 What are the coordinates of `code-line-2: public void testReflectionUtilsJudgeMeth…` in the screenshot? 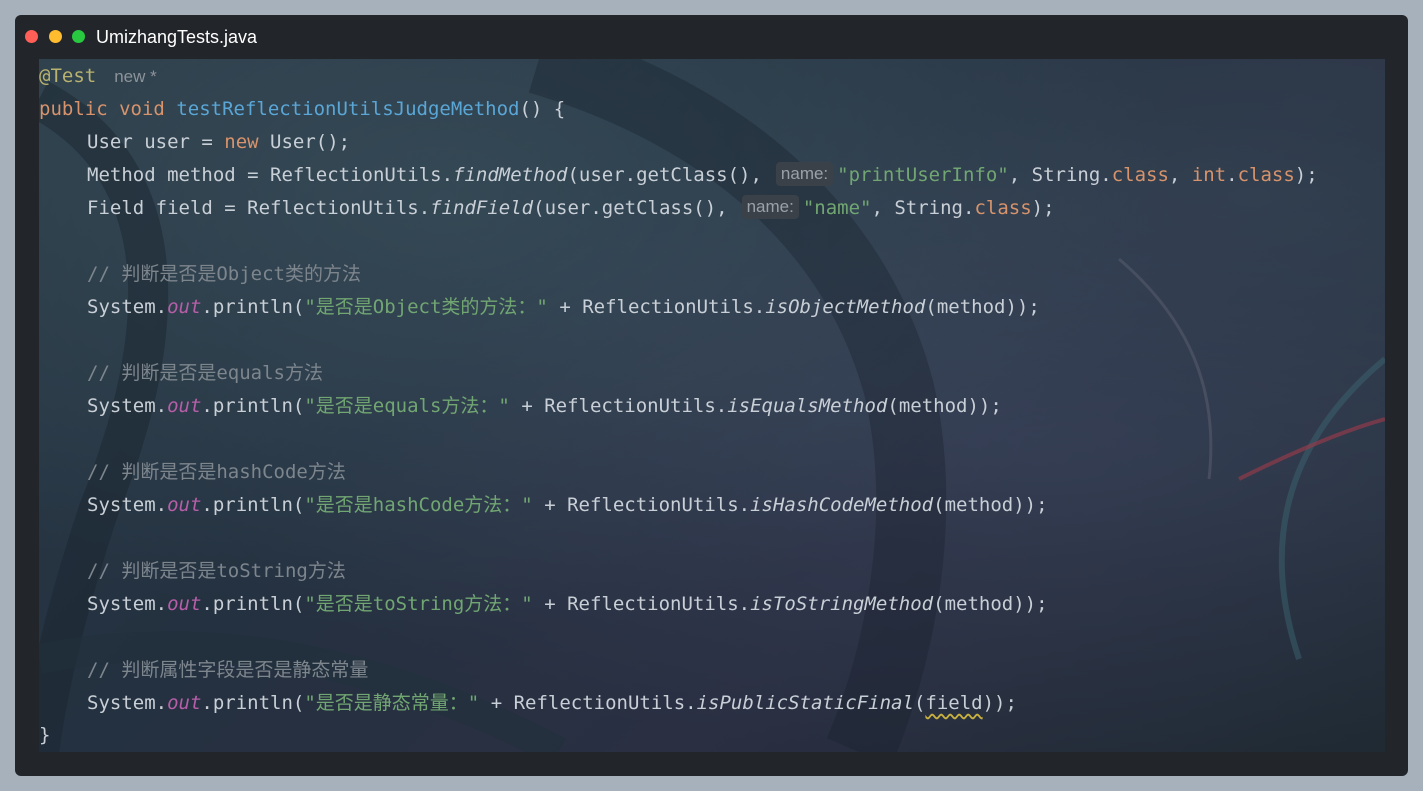 It's located at (302, 109).